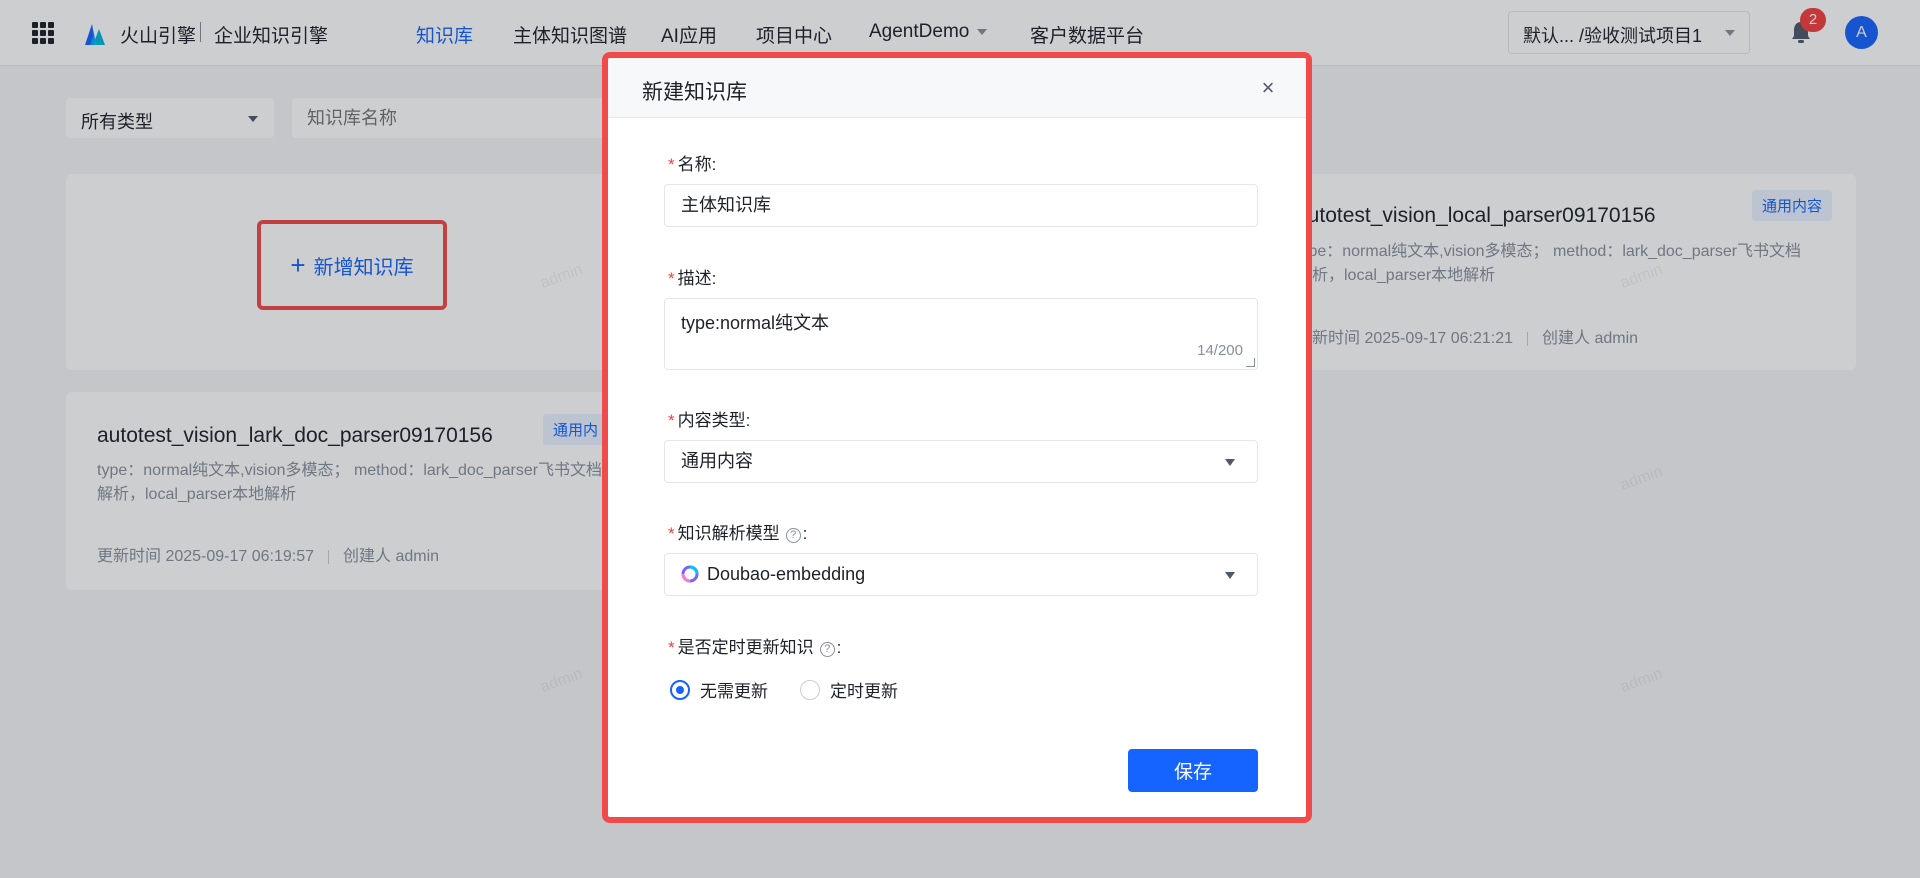 The height and width of the screenshot is (878, 1920). I want to click on parse-model-select: Doubao-embedding, so click(961, 574).